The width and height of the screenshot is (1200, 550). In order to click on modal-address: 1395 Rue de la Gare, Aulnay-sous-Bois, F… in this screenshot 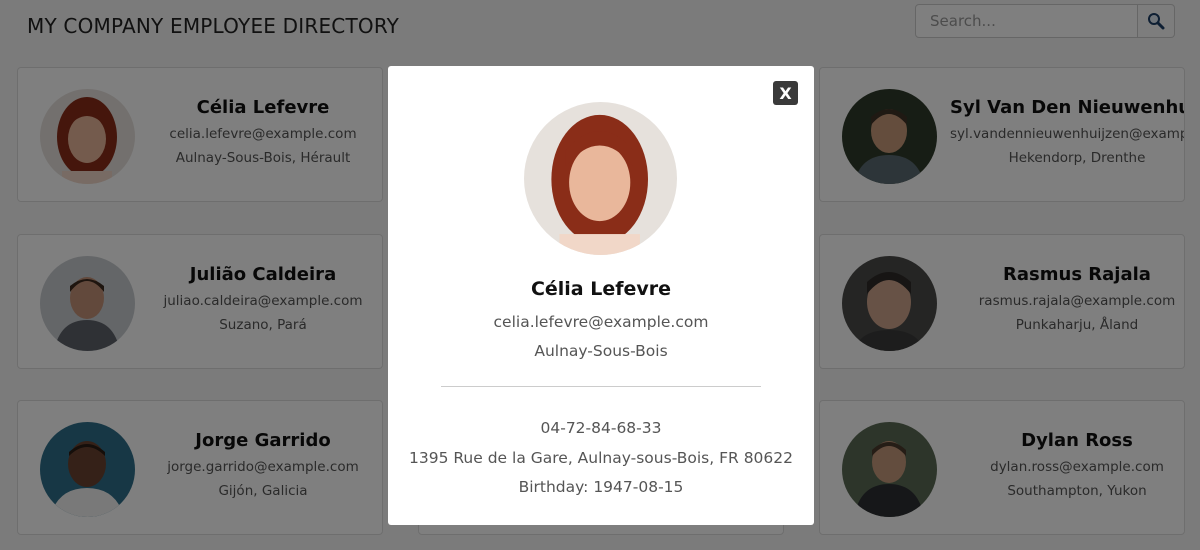, I will do `click(601, 458)`.